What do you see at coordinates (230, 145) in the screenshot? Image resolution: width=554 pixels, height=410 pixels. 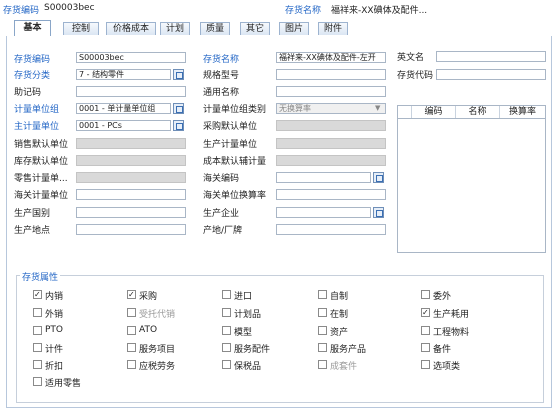 I see `production-unit-label: 生产计量单位` at bounding box center [230, 145].